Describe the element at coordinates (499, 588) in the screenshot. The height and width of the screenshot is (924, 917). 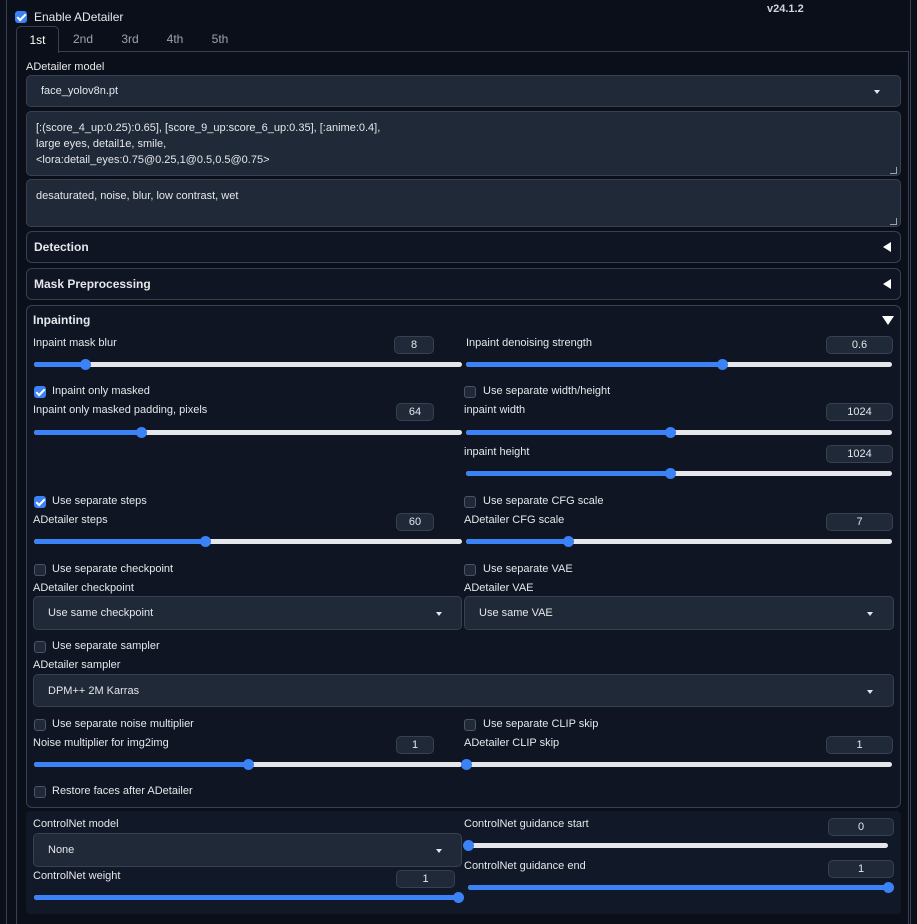
I see `vae-label: ADetailer VAE` at that location.